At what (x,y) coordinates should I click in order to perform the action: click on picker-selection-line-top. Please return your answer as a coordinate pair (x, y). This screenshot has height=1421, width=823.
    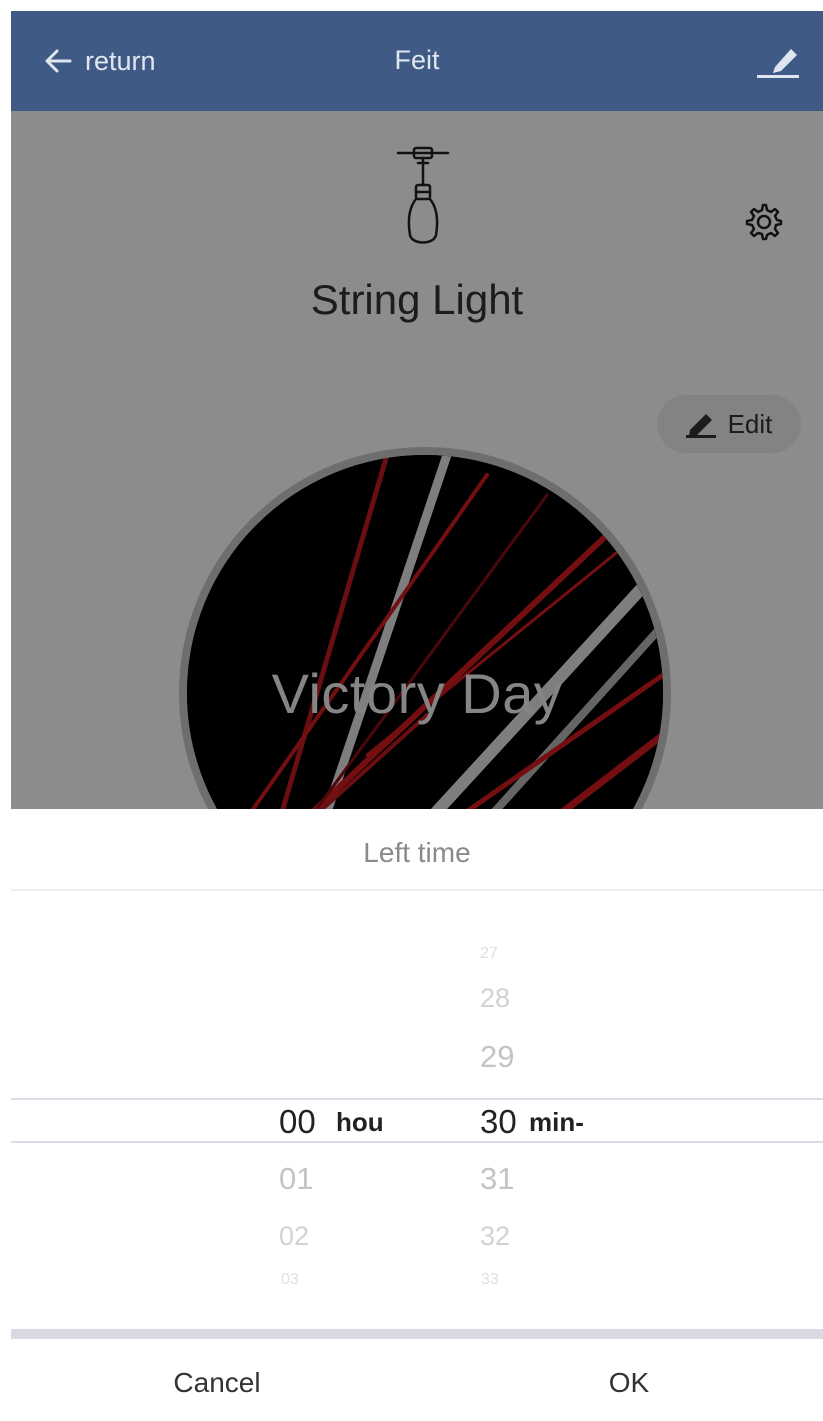
    Looking at the image, I should click on (417, 1099).